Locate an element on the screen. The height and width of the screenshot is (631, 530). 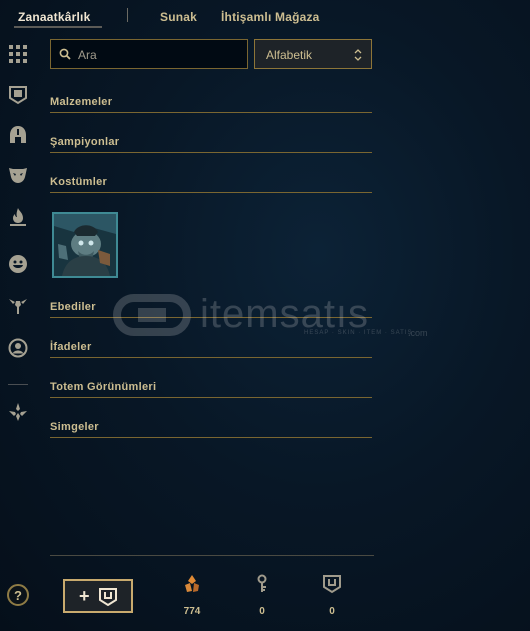
key-icon is located at coordinates (262, 583).